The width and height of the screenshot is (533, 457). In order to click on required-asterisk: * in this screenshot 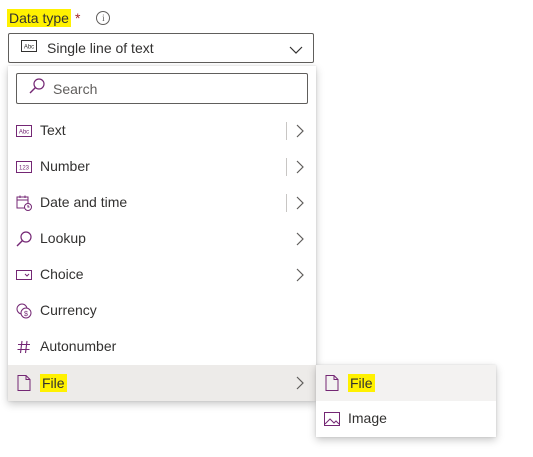, I will do `click(77, 18)`.